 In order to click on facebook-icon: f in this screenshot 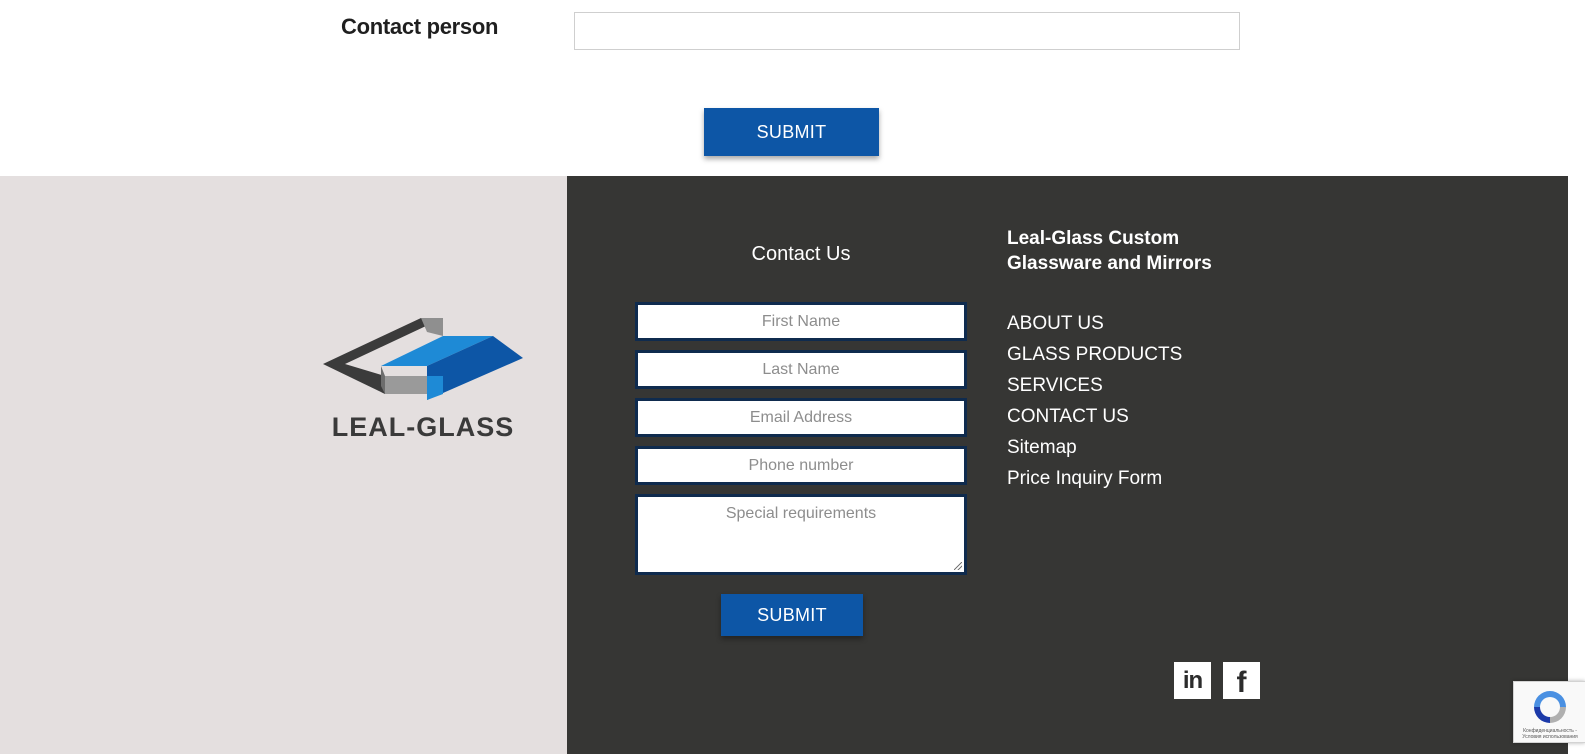, I will do `click(1241, 680)`.